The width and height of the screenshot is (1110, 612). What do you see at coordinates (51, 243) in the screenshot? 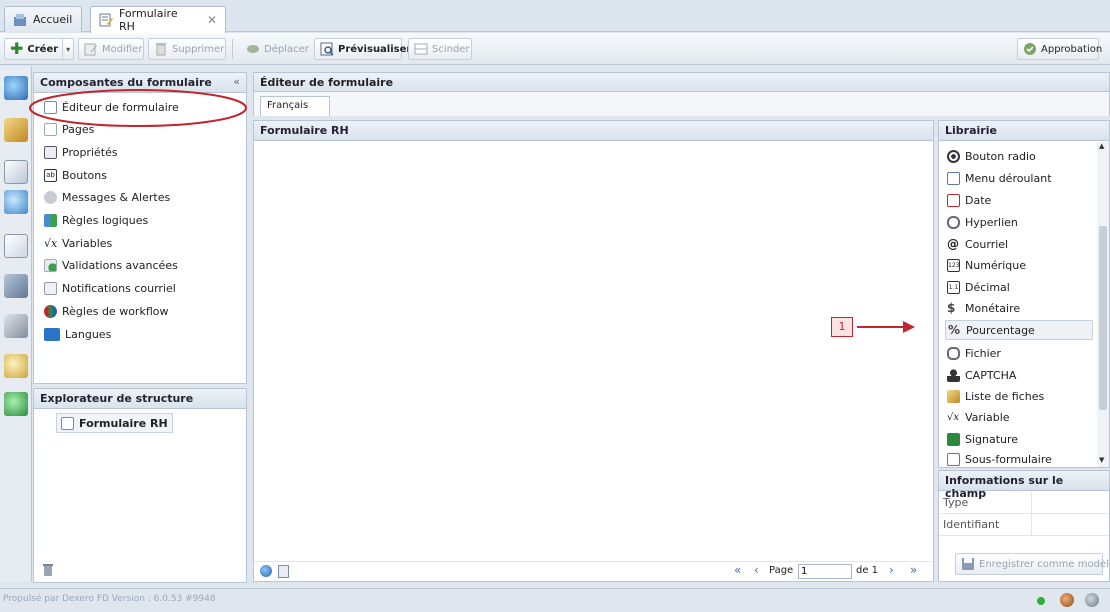
I see `variables-icon: √x` at bounding box center [51, 243].